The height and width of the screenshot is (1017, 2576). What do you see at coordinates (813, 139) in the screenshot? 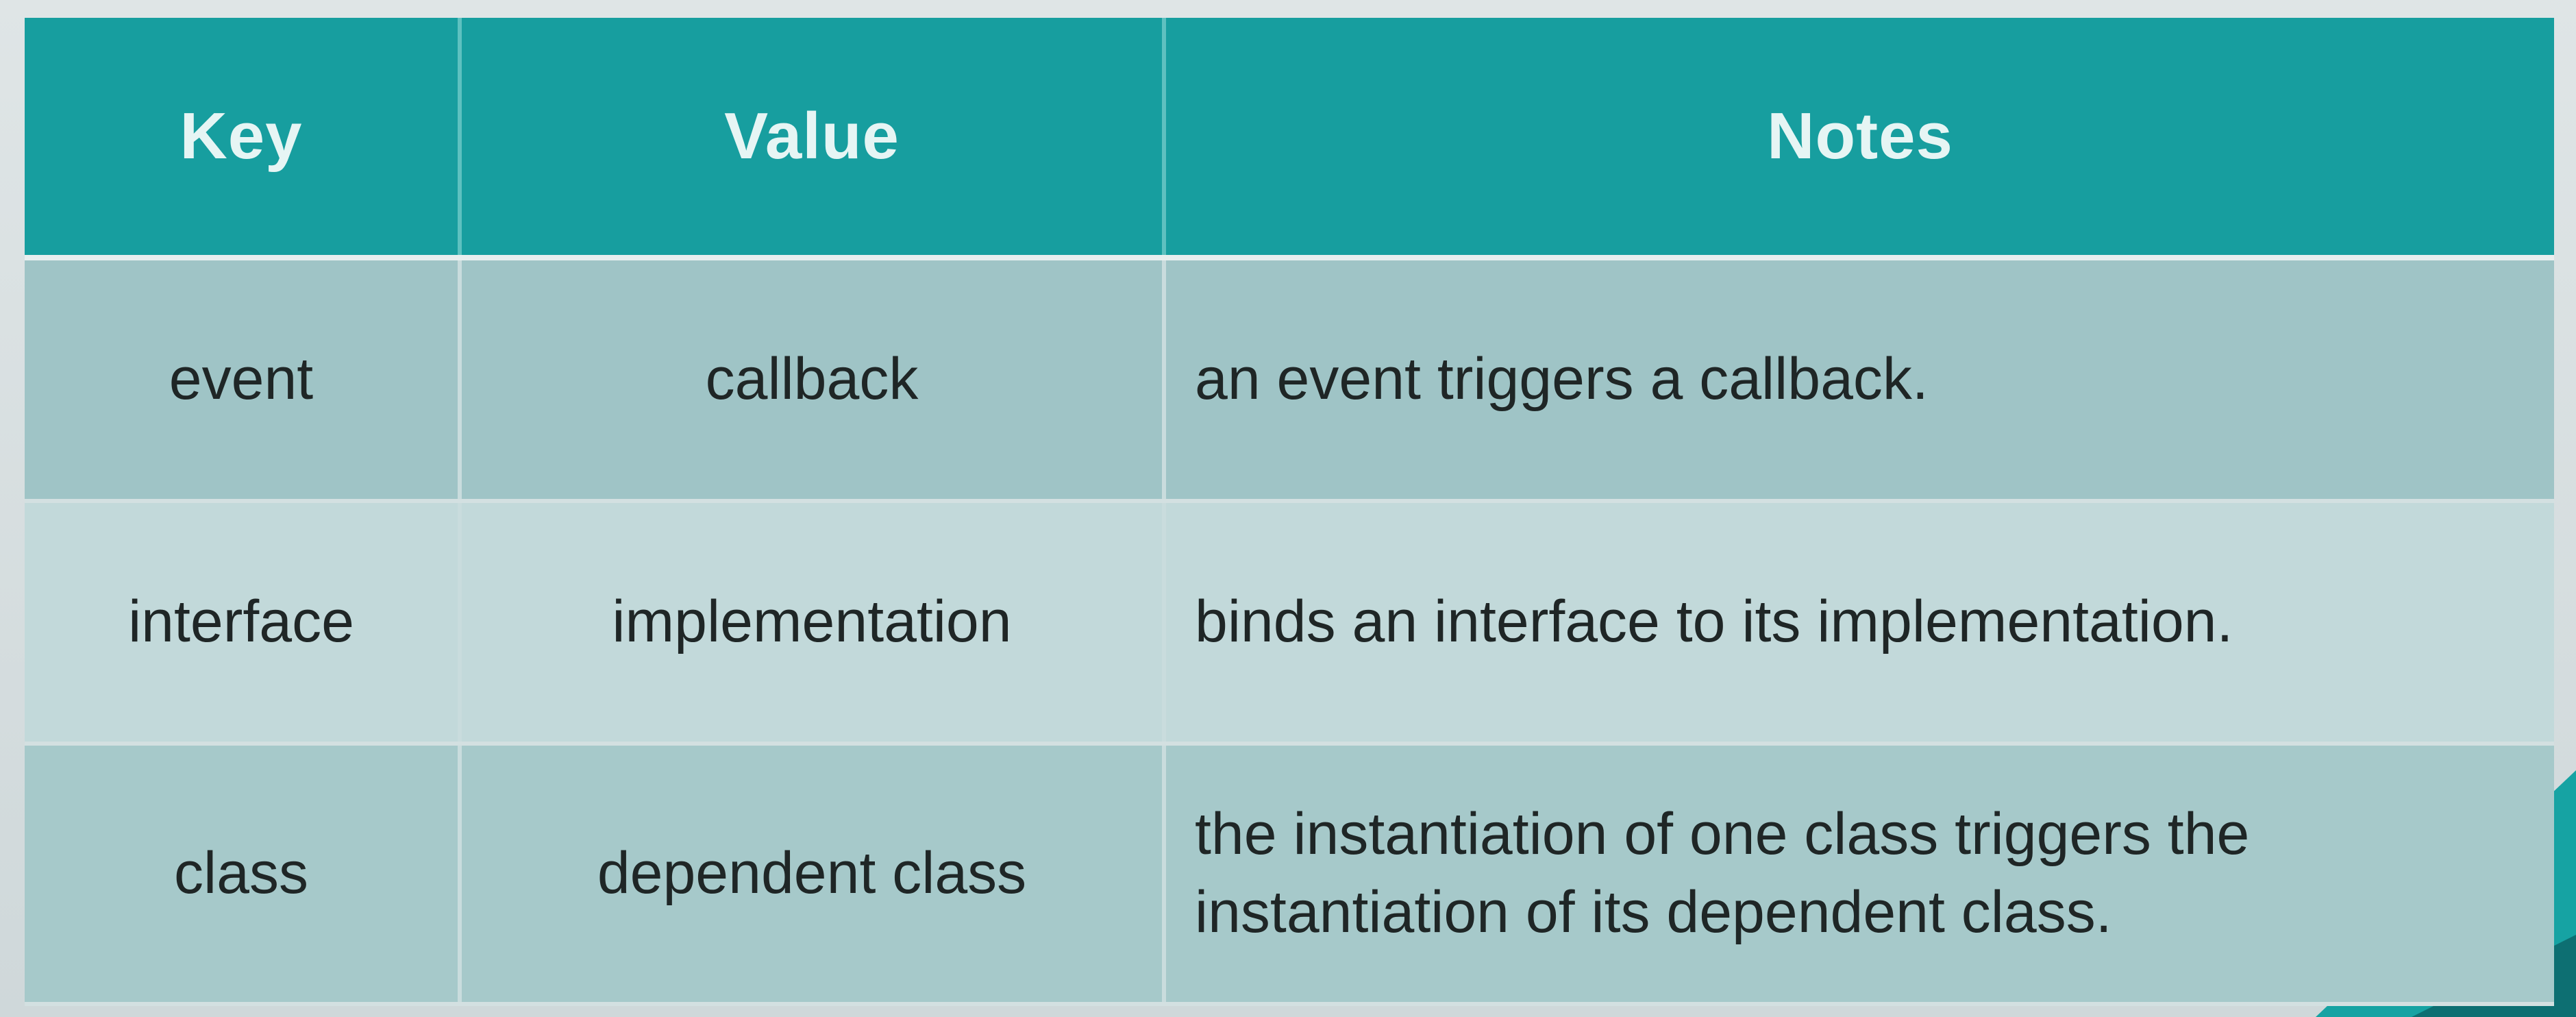
I see `header-value: Value` at bounding box center [813, 139].